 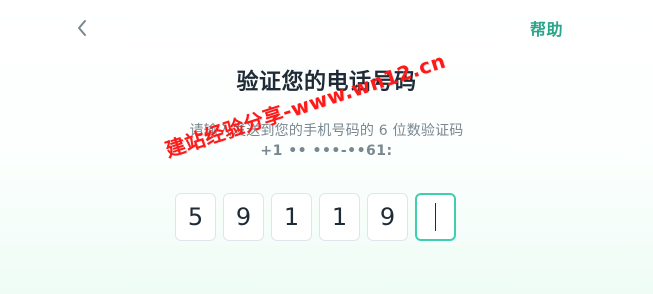 I want to click on code-digit-2: 9, so click(x=243, y=217).